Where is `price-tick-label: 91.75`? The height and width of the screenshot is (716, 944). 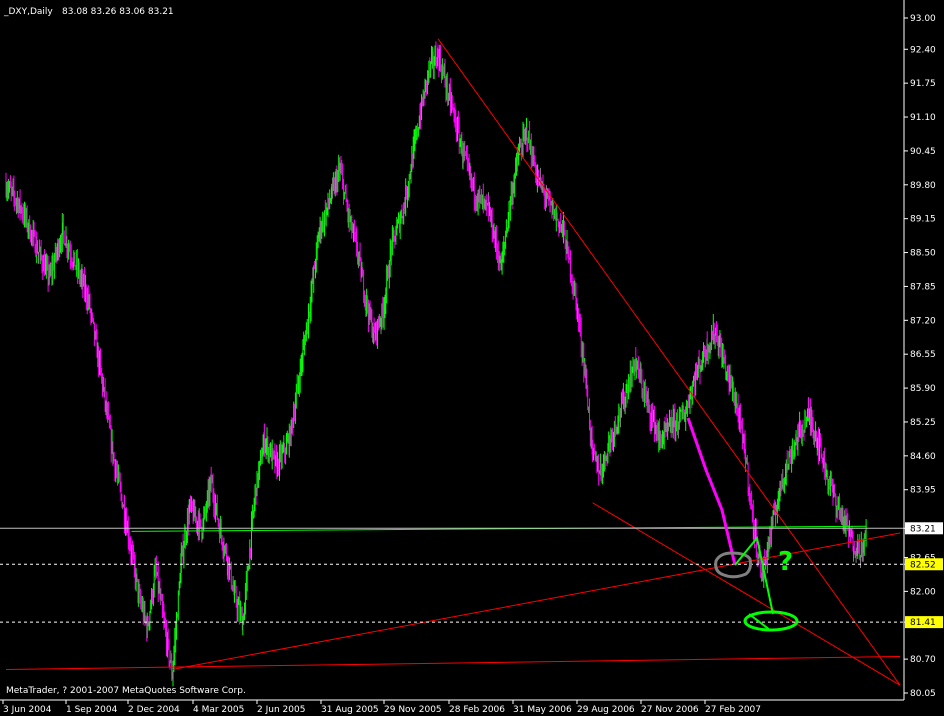
price-tick-label: 91.75 is located at coordinates (923, 84).